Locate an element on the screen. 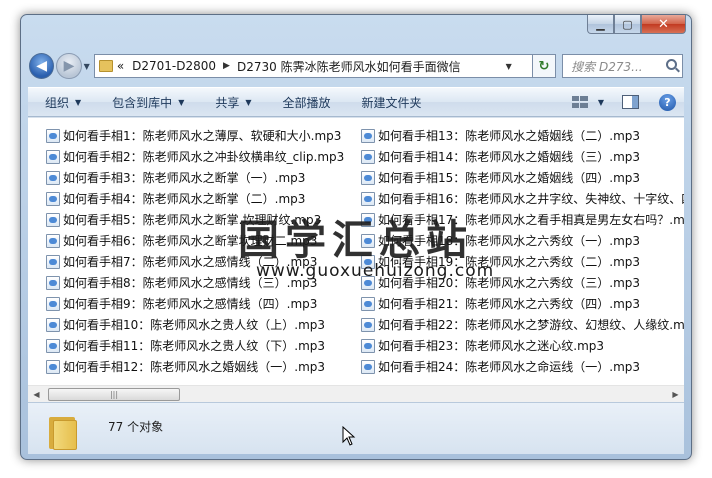  mouse-cursor-icon is located at coordinates (349, 436).